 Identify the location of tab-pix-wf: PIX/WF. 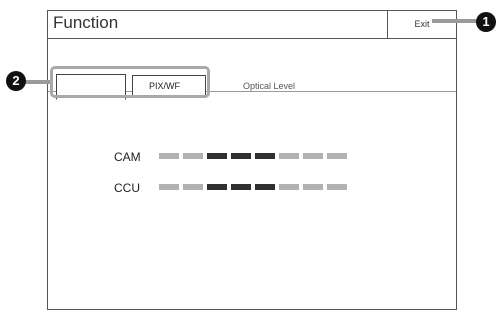
(169, 86).